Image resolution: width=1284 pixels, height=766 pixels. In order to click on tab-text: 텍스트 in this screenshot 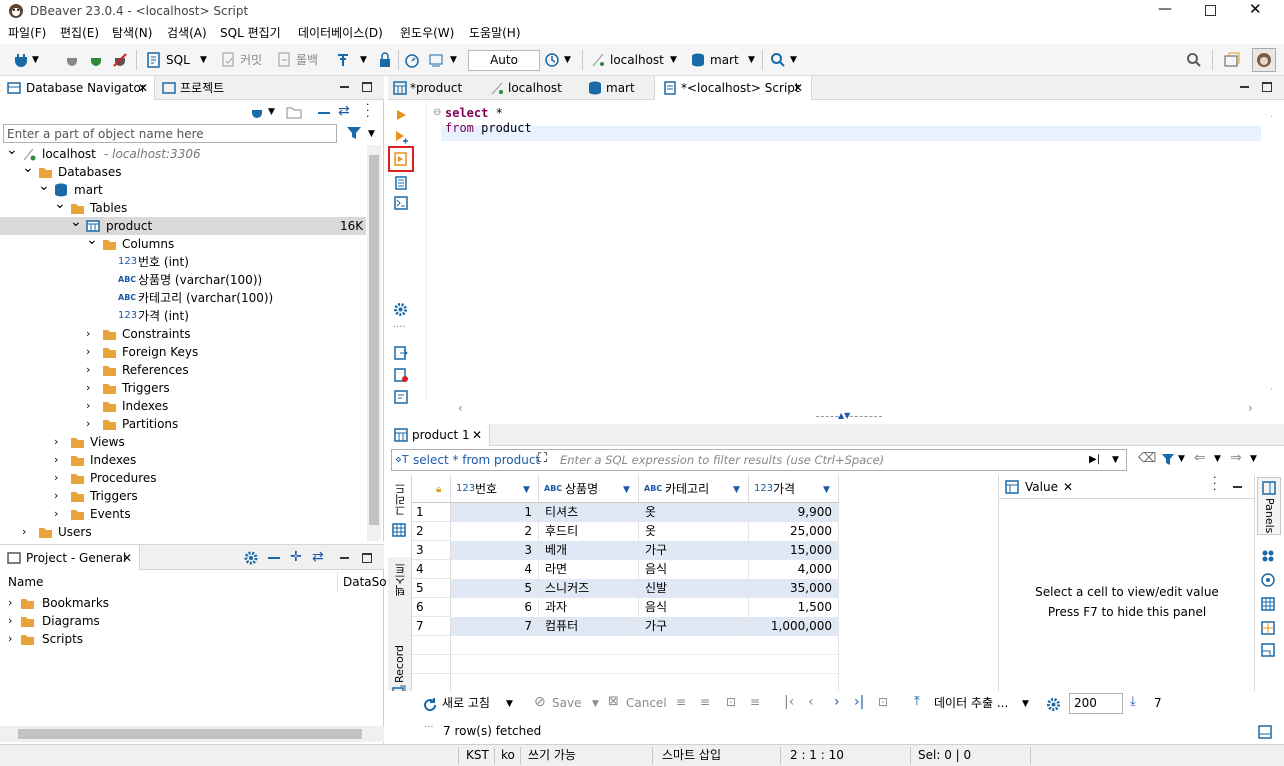, I will do `click(399, 589)`.